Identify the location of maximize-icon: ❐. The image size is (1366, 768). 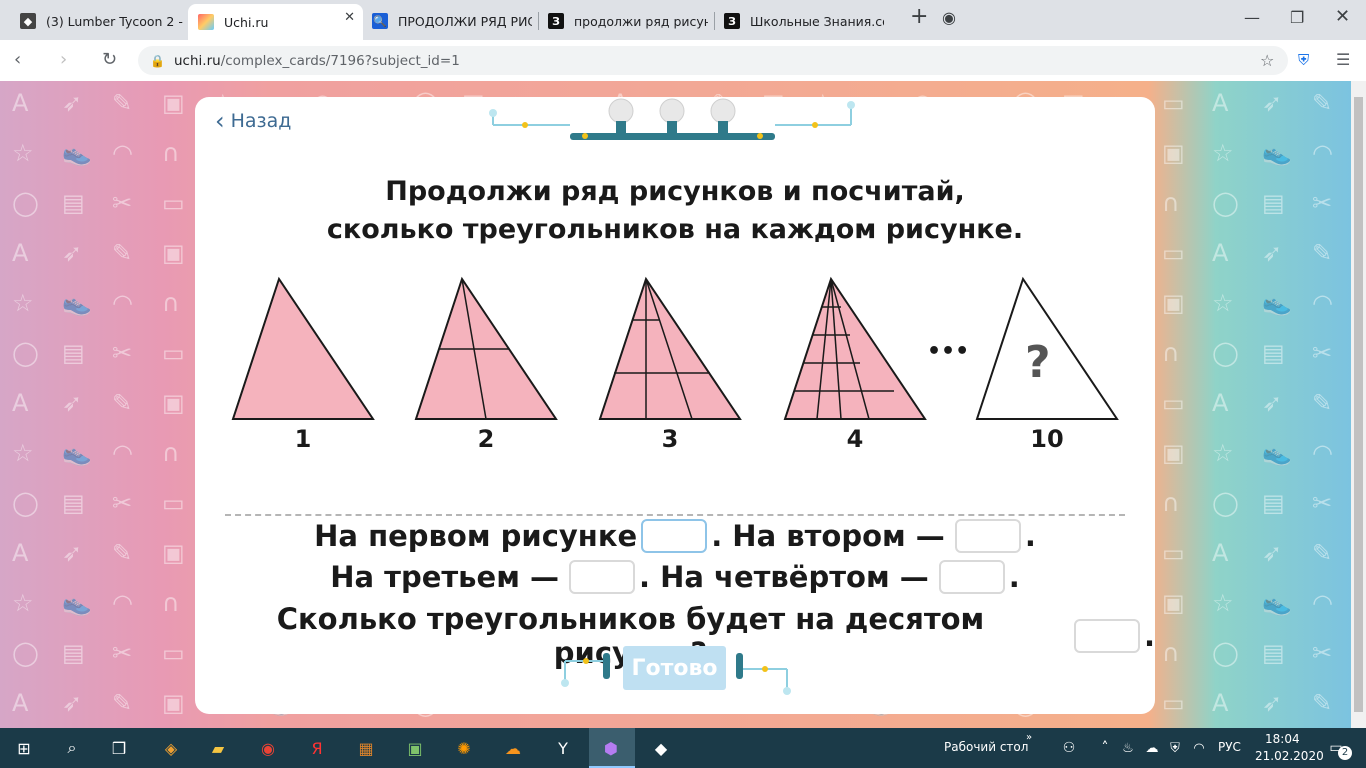
(1297, 17).